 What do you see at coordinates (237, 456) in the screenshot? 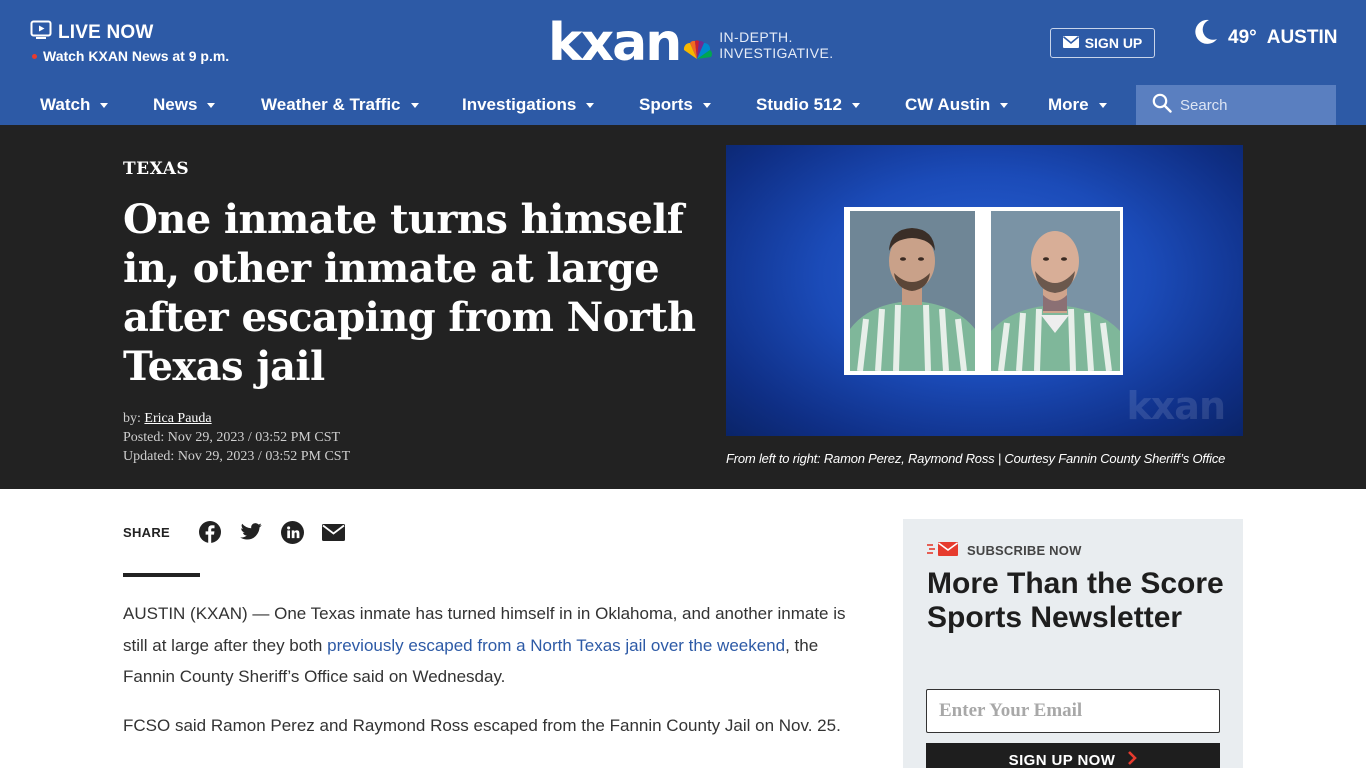
I see `updated-date: Updated: Nov 29, 2023 / 03:52 PM CST` at bounding box center [237, 456].